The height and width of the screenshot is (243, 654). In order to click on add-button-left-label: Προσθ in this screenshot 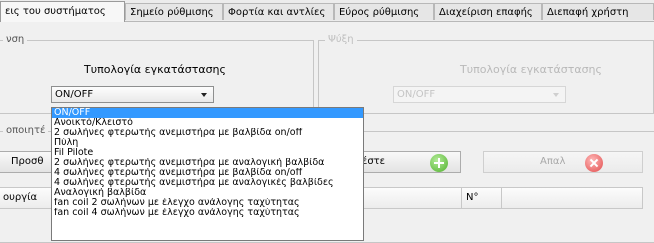, I will do `click(27, 161)`.